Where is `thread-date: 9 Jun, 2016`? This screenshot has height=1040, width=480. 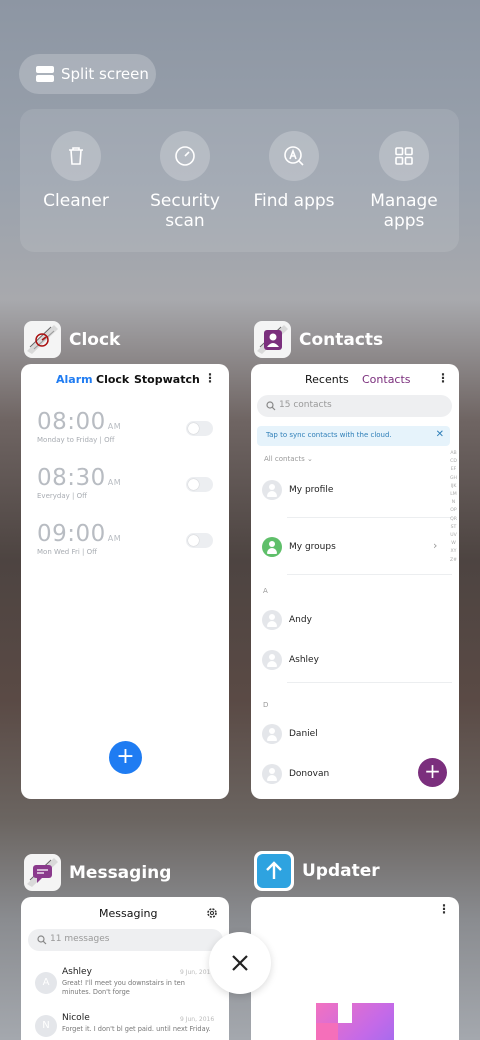 thread-date: 9 Jun, 2016 is located at coordinates (197, 1019).